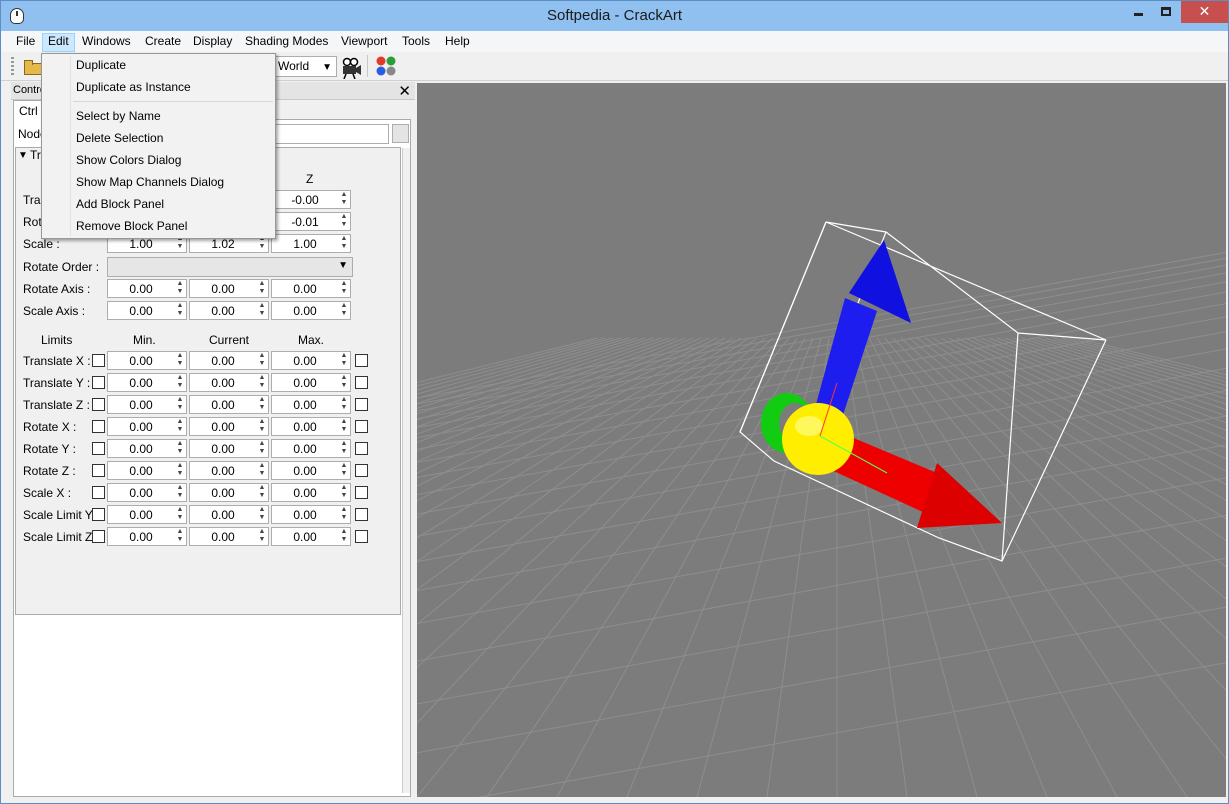 The height and width of the screenshot is (804, 1229). I want to click on menu-create: Create, so click(163, 42).